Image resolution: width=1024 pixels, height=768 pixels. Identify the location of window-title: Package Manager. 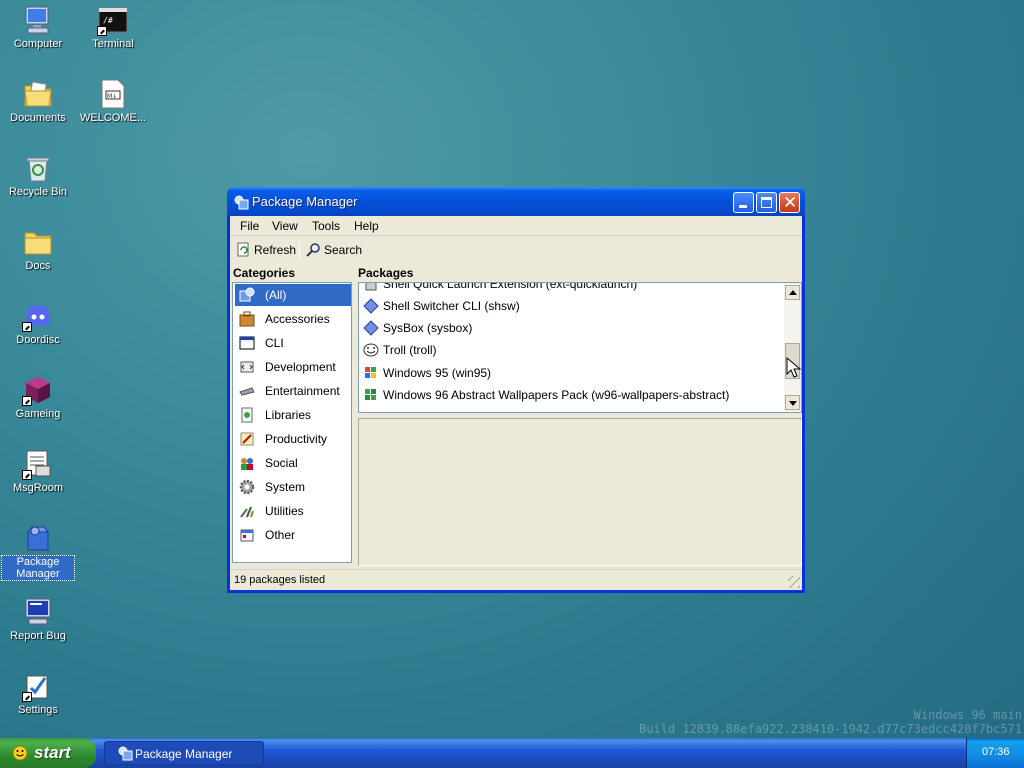
(305, 201).